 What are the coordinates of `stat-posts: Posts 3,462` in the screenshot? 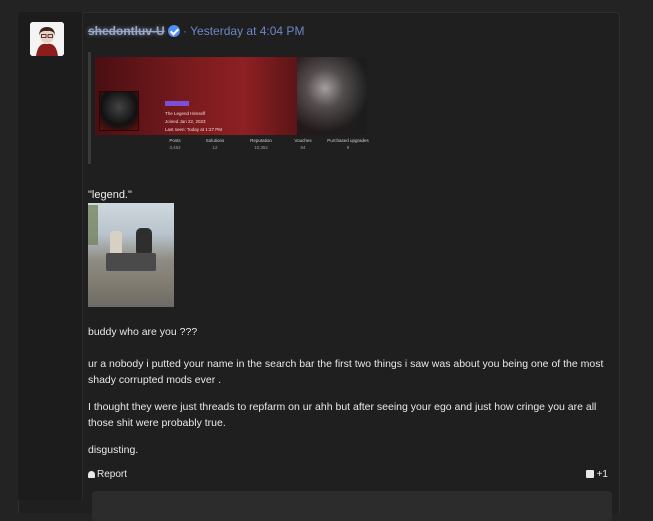 It's located at (175, 144).